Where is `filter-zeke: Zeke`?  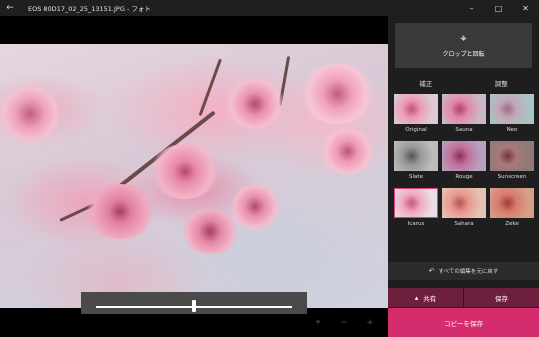
filter-zeke: Zeke is located at coordinates (512, 210).